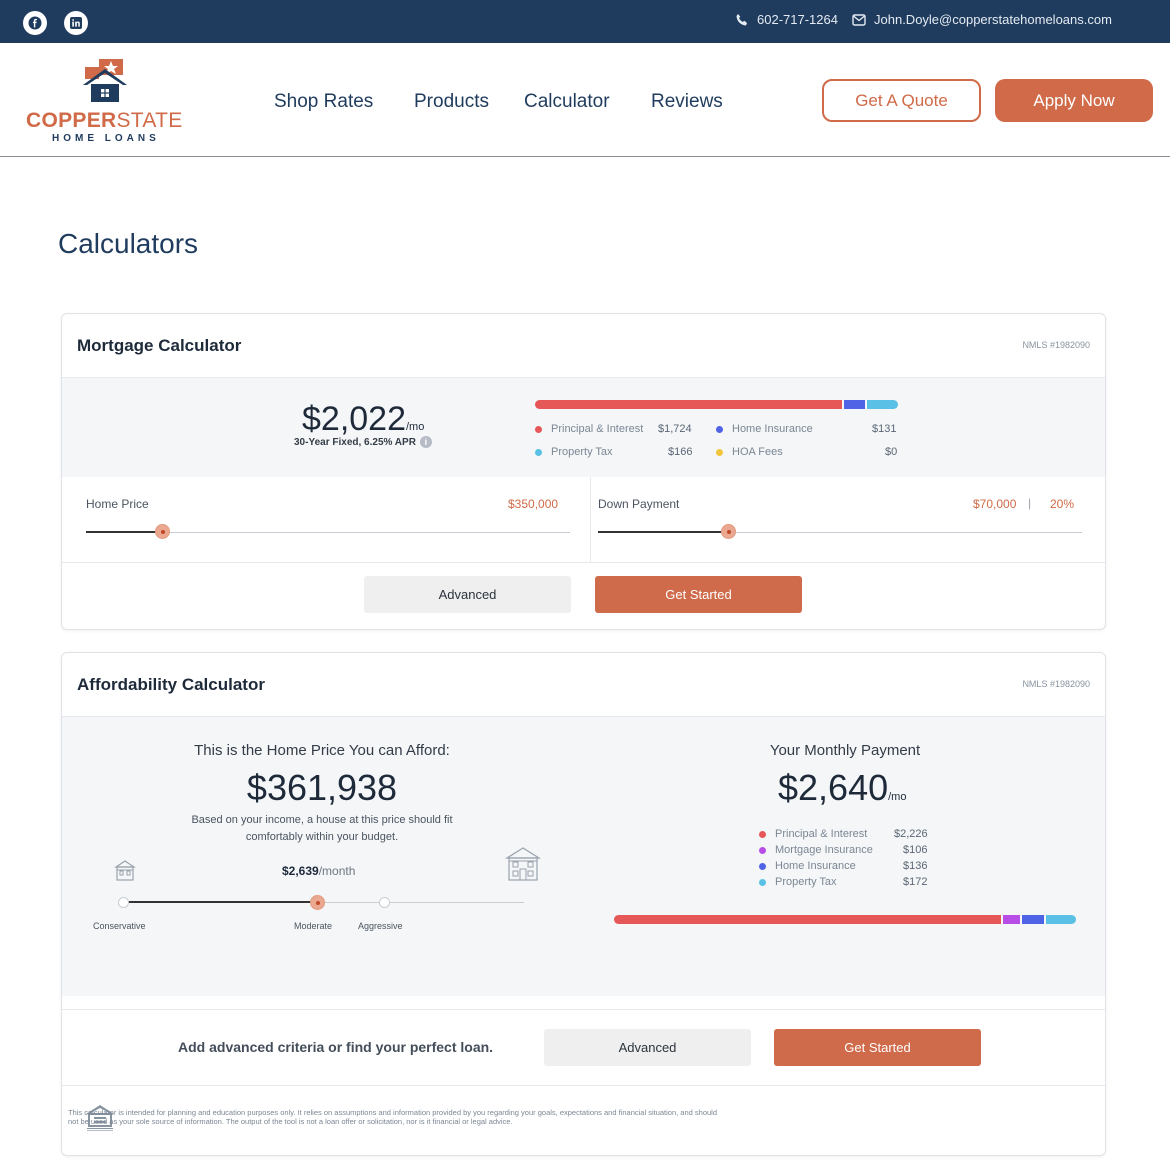 The height and width of the screenshot is (1166, 1170). Describe the element at coordinates (687, 102) in the screenshot. I see `nav-reviews: Reviews` at that location.